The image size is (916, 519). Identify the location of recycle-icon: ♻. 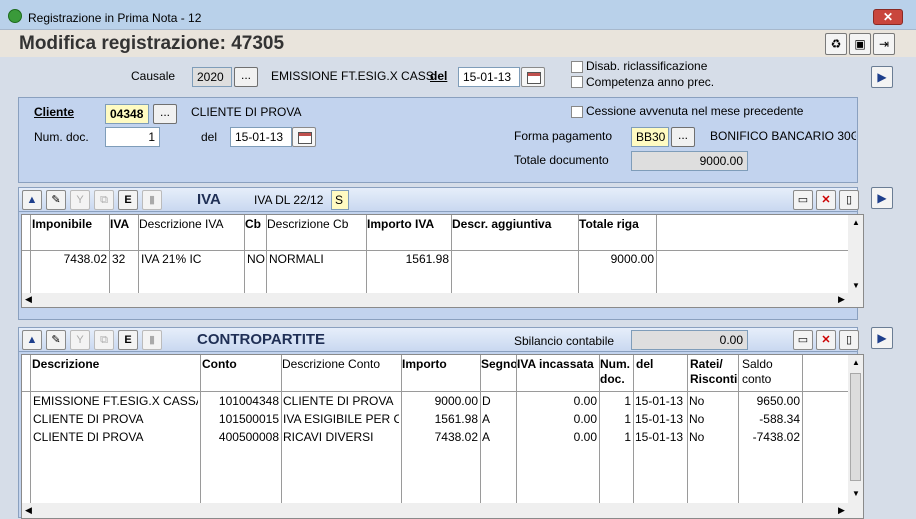
(836, 44).